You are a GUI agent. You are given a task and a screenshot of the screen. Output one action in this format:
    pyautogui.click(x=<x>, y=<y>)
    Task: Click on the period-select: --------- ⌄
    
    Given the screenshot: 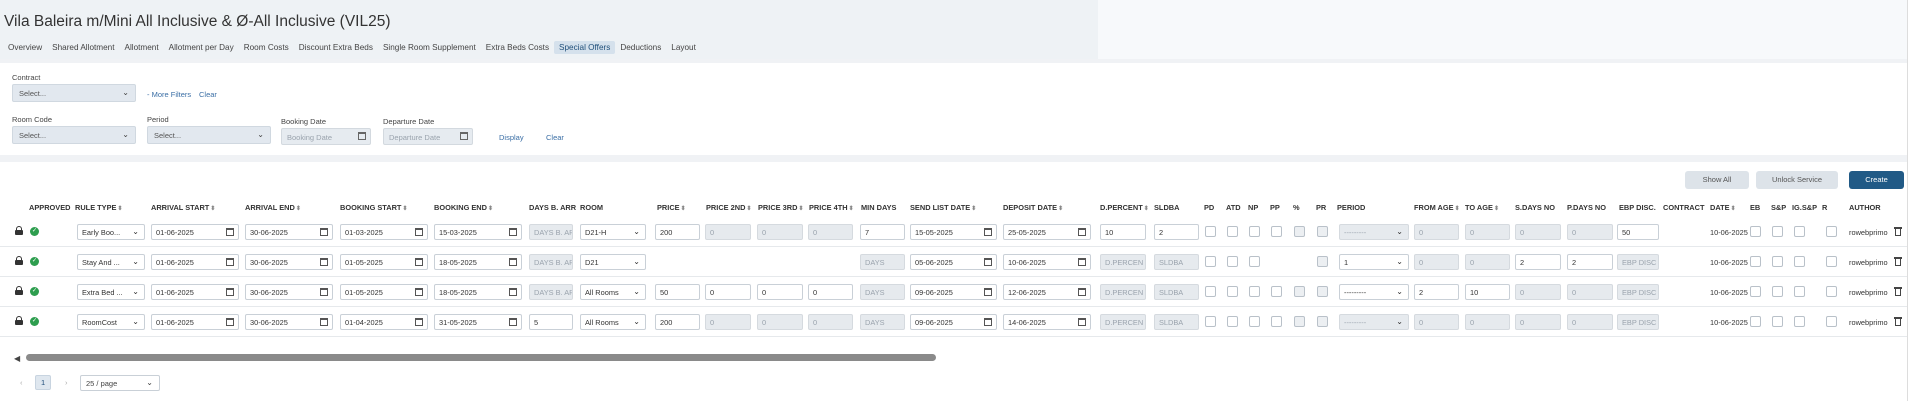 What is the action you would take?
    pyautogui.click(x=1374, y=232)
    